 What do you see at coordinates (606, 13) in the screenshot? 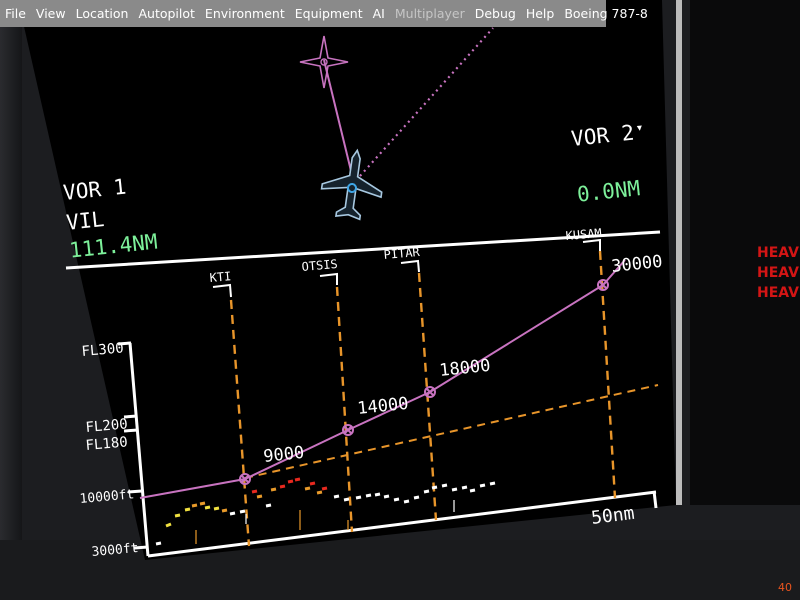
I see `menu-aircraft: Boeing 787-8` at bounding box center [606, 13].